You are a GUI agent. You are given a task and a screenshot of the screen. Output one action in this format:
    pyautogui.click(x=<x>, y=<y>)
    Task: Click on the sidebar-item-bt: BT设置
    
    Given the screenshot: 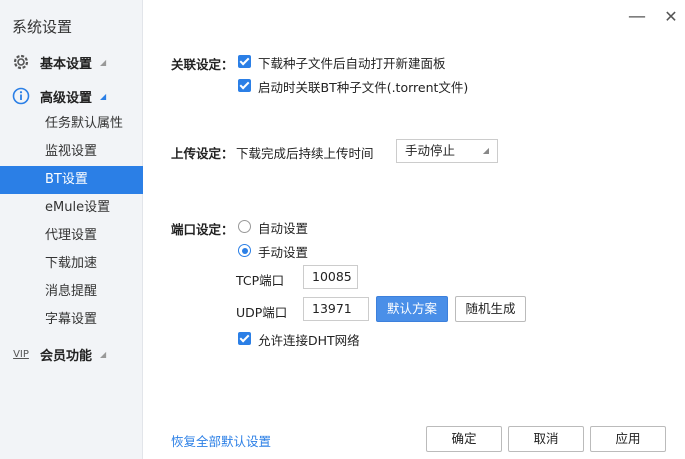 What is the action you would take?
    pyautogui.click(x=71, y=180)
    